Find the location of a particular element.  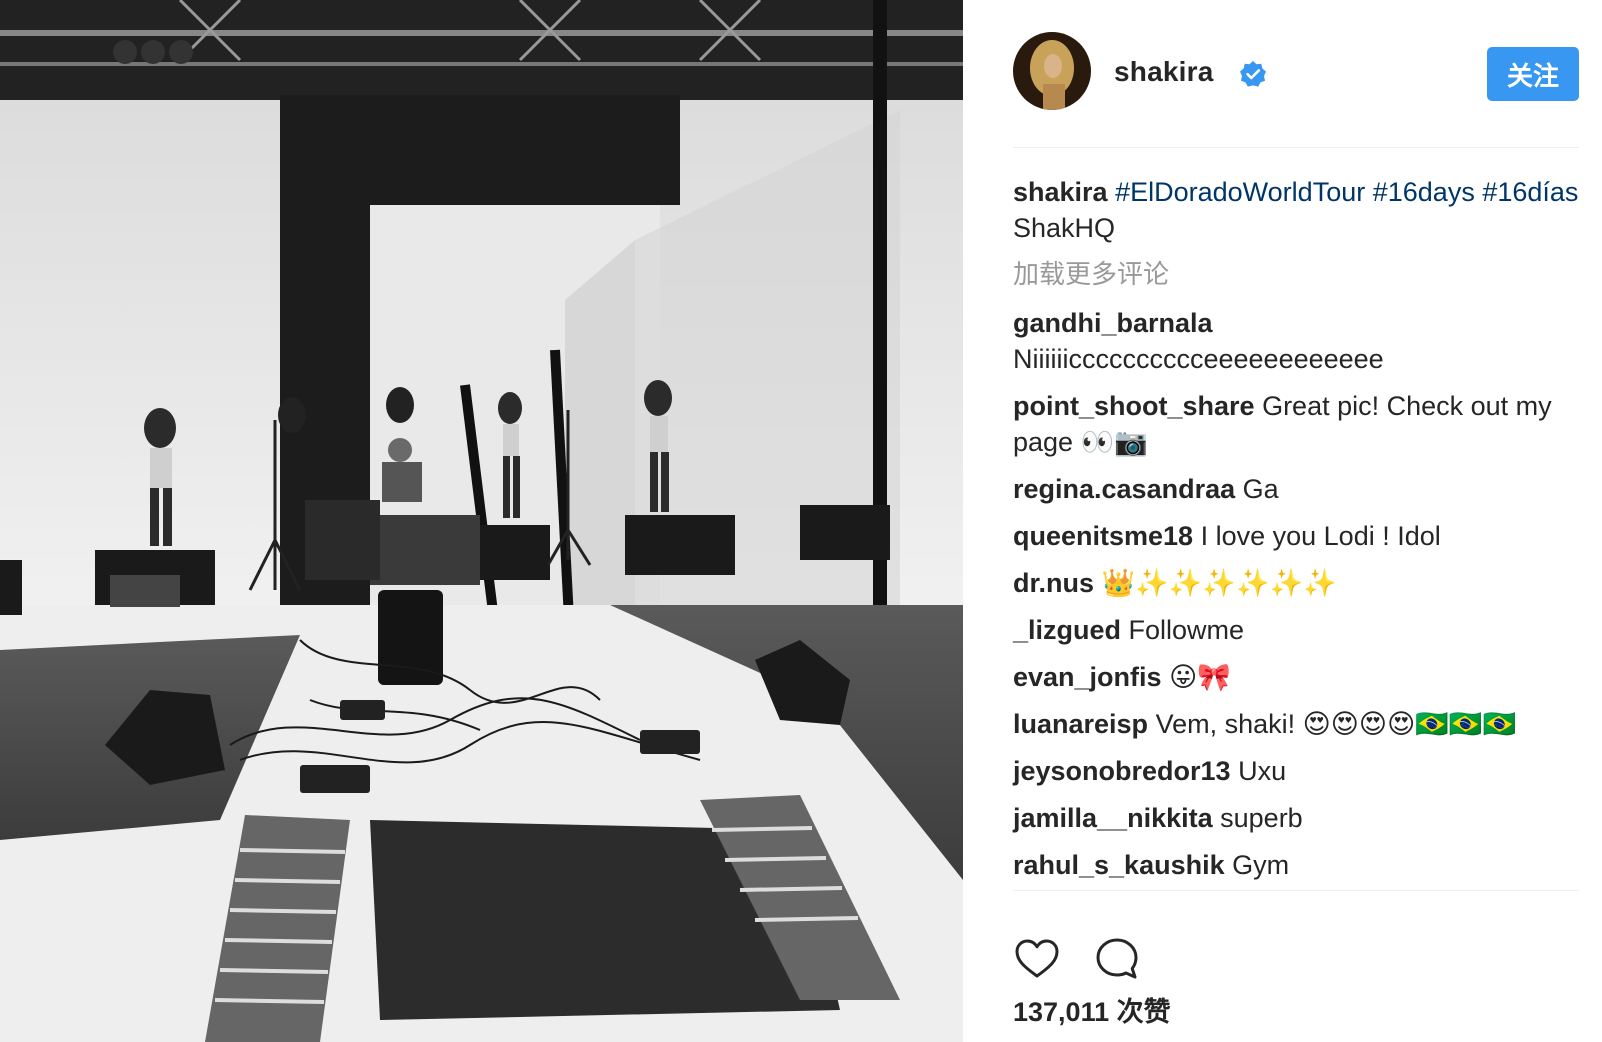

avatar is located at coordinates (1052, 71).